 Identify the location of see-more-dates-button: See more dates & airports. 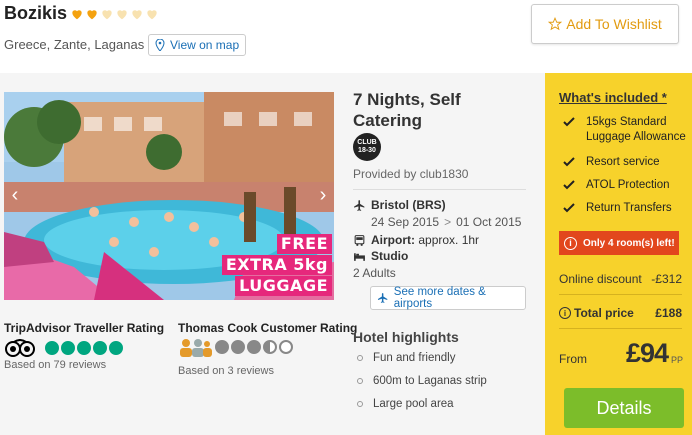
(448, 298).